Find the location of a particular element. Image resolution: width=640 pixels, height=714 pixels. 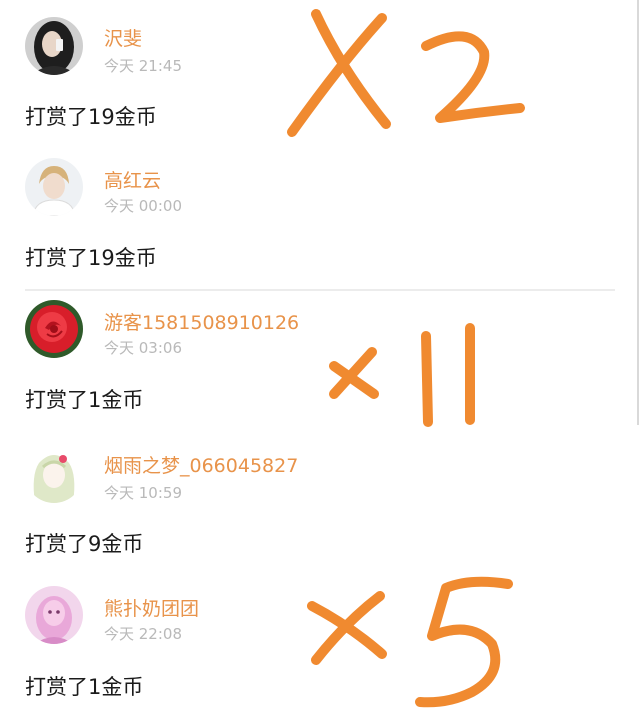

annotation-x5 is located at coordinates (410, 642).